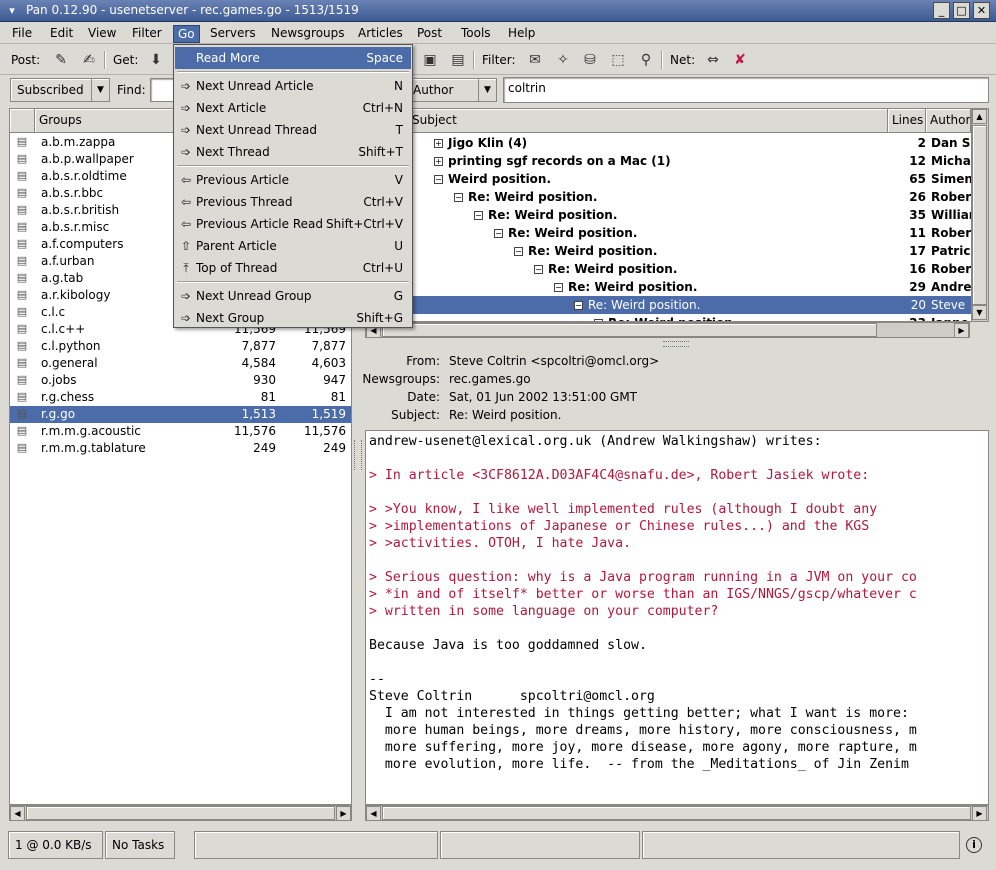 The image size is (996, 870). What do you see at coordinates (180, 414) in the screenshot?
I see `group-row: ▤ r.g.go 1,513 1,519` at bounding box center [180, 414].